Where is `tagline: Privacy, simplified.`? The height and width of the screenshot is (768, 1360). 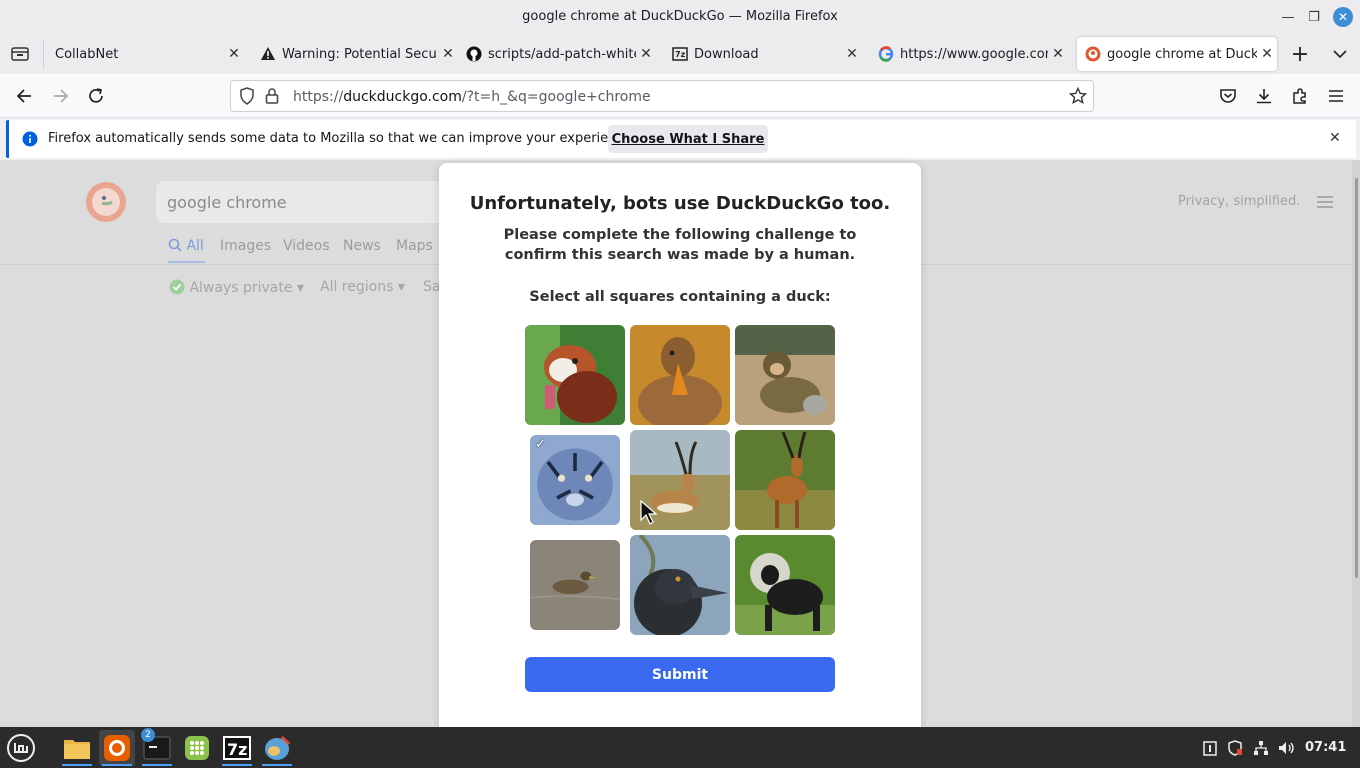
tagline: Privacy, simplified. is located at coordinates (1239, 201).